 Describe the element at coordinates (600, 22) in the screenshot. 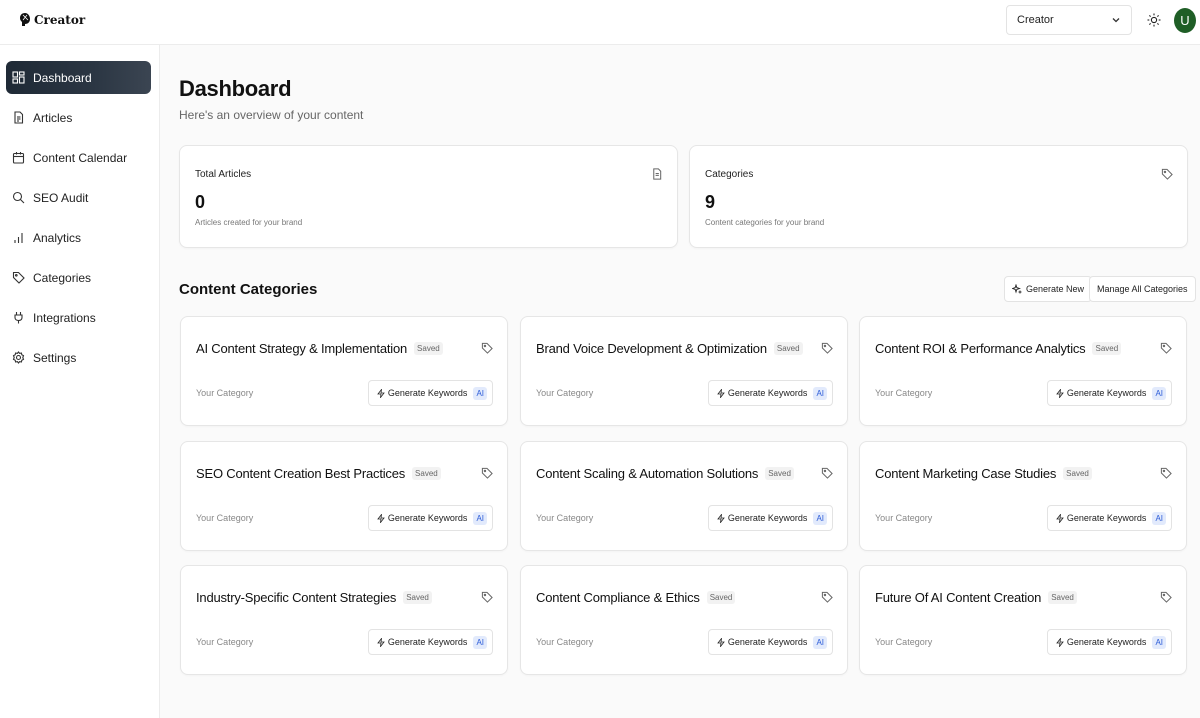

I see `top-bar: Creator Creator U` at that location.